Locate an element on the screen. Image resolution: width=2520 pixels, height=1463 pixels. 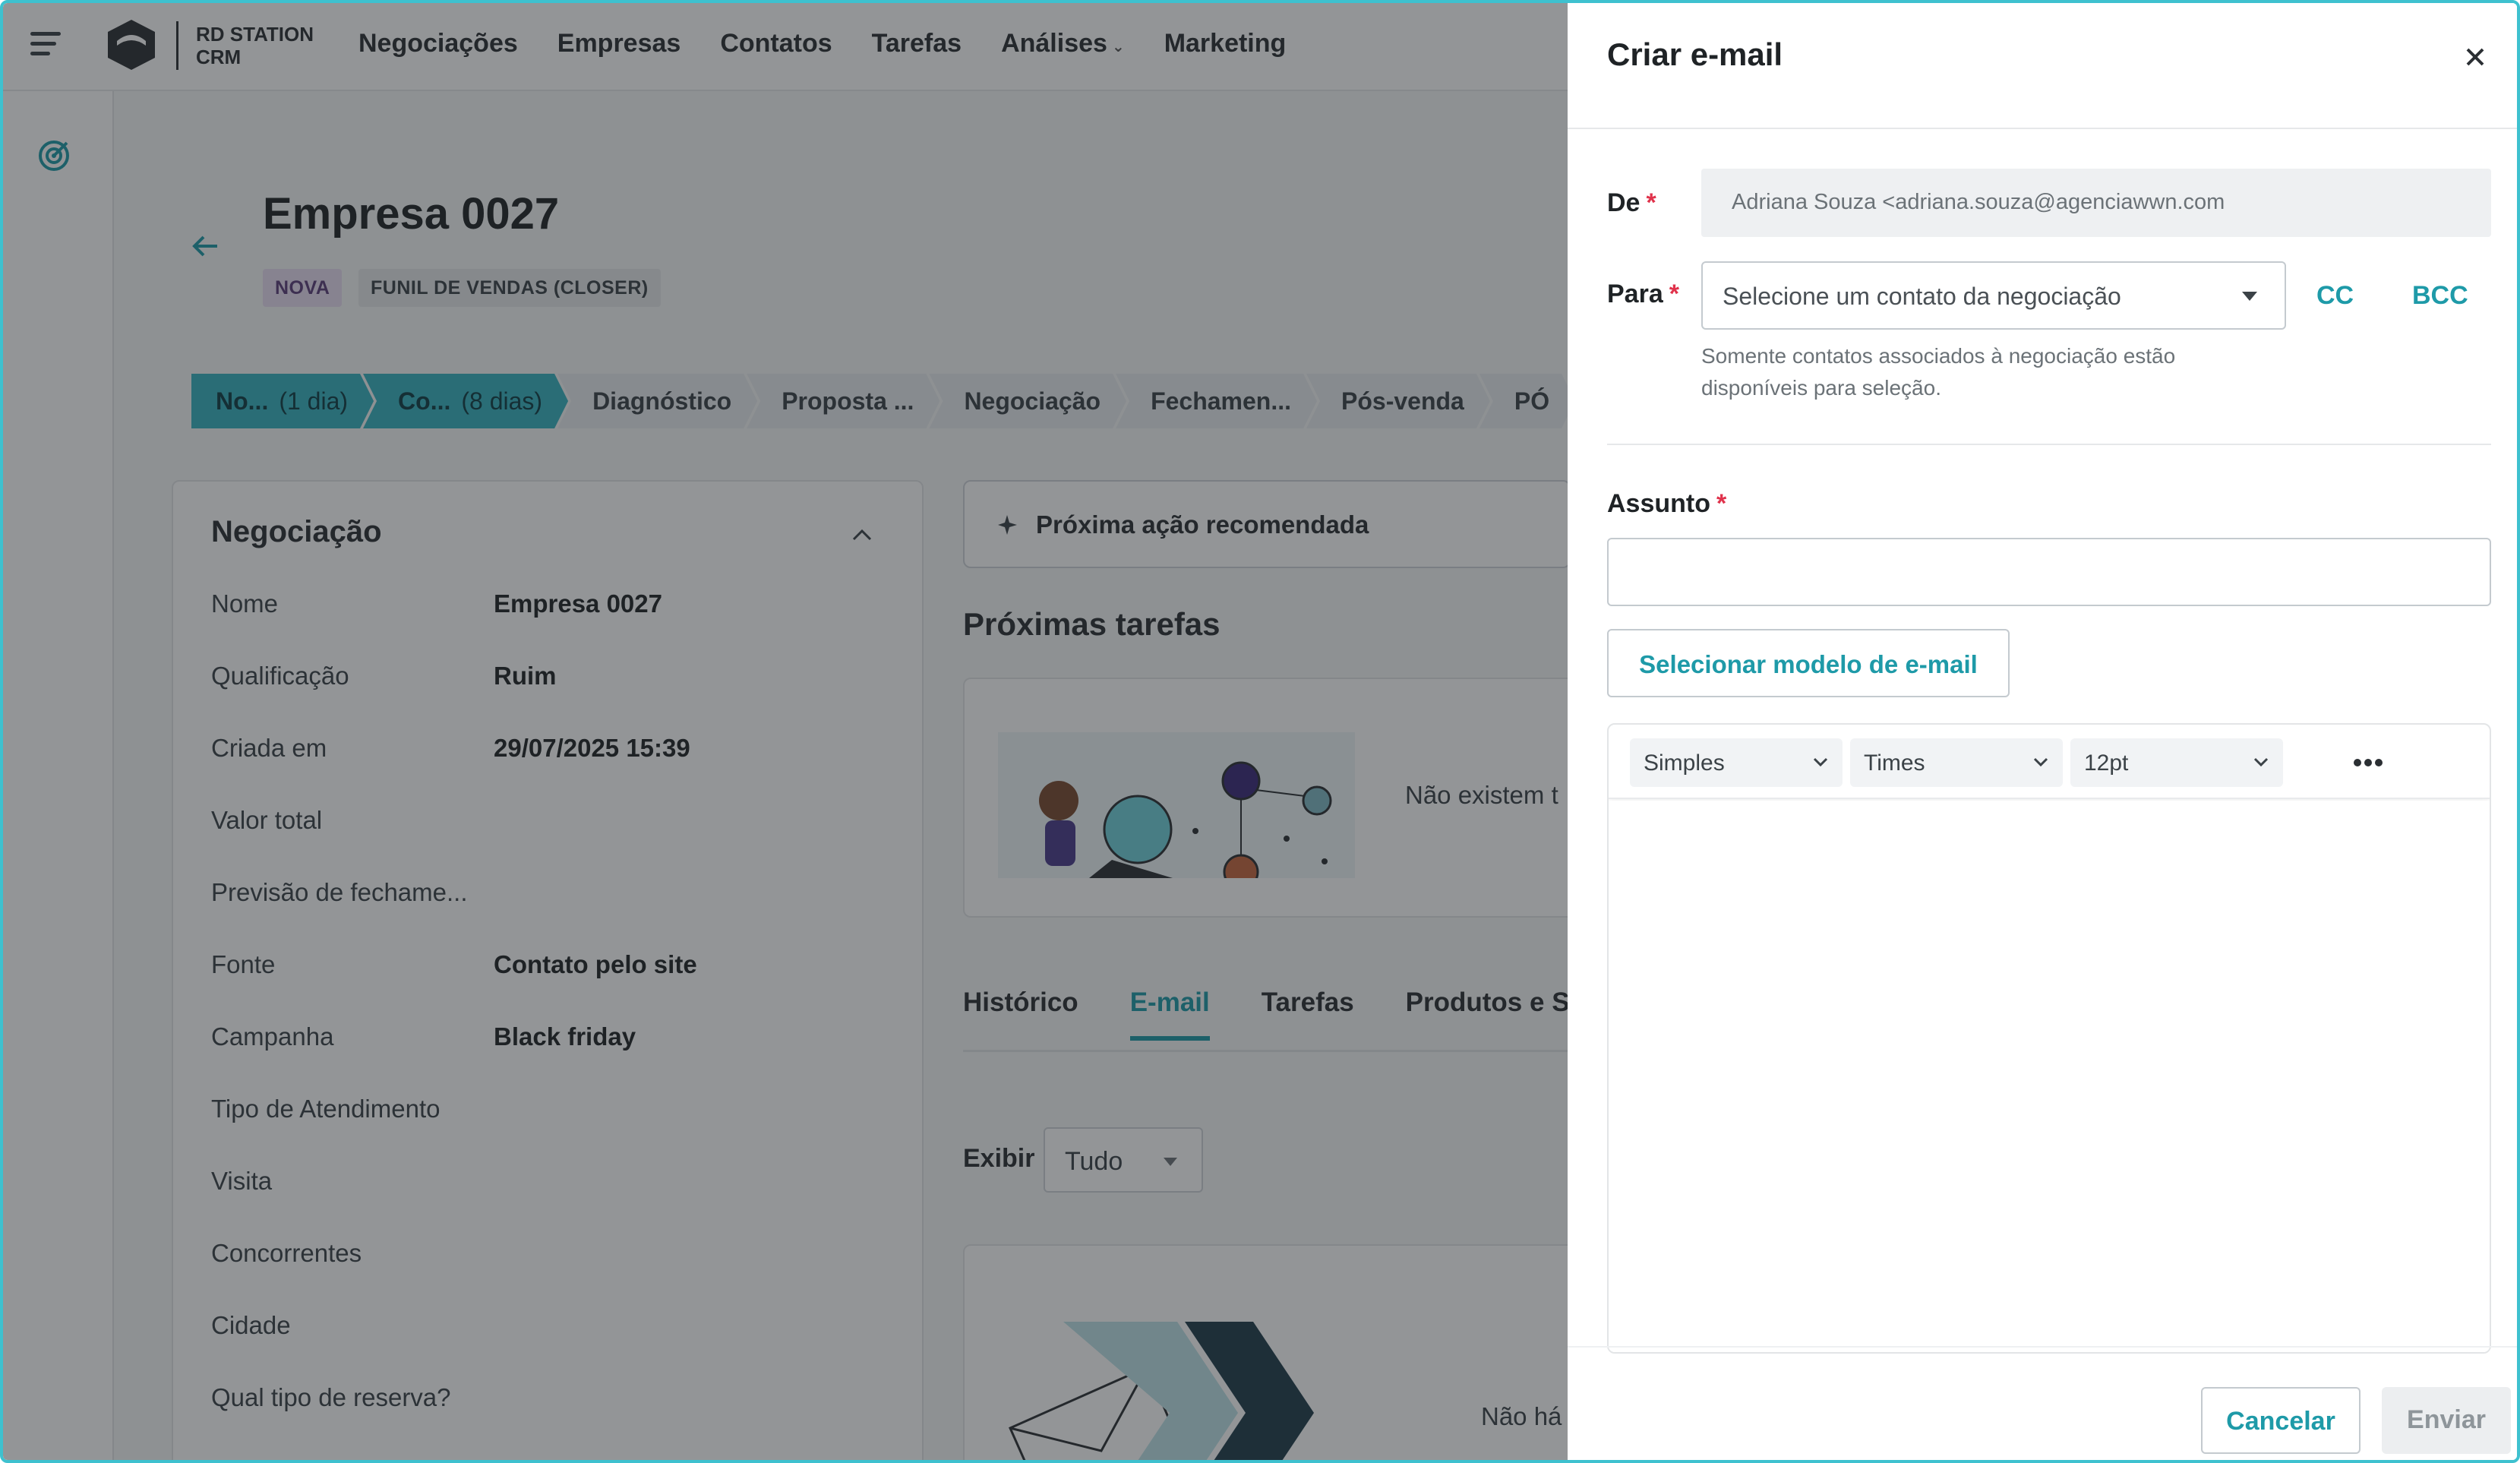
cancel-button: Cancelar is located at coordinates (2281, 1420).